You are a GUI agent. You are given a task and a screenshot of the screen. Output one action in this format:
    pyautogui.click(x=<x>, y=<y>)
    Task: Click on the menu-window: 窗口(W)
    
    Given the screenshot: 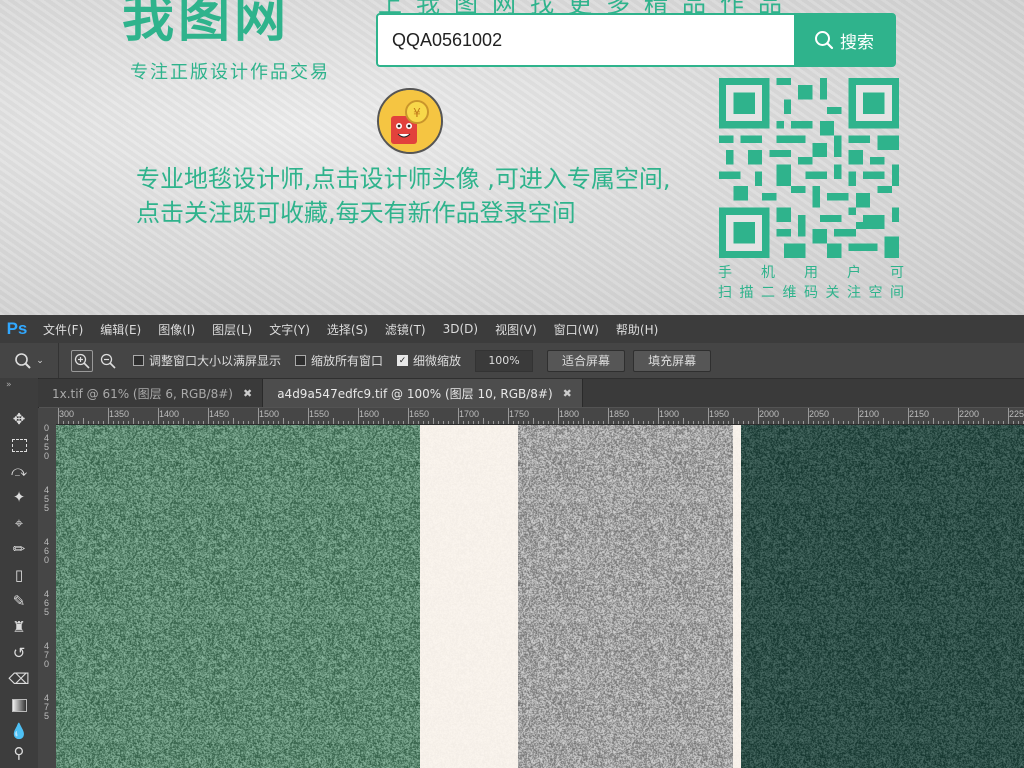 What is the action you would take?
    pyautogui.click(x=576, y=329)
    